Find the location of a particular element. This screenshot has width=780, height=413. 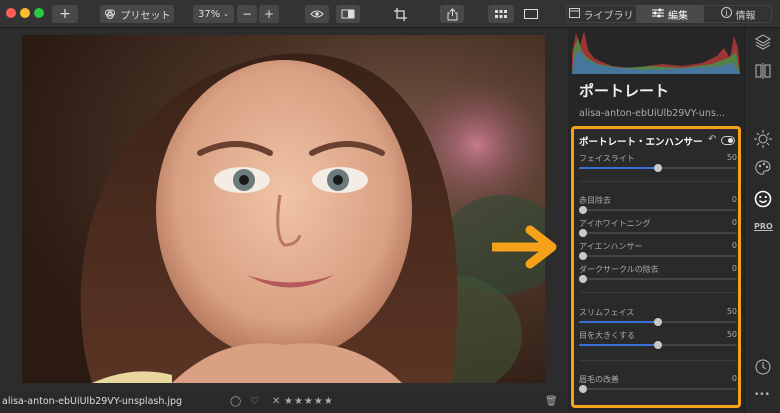

undo-icon: ↶ is located at coordinates (712, 139).